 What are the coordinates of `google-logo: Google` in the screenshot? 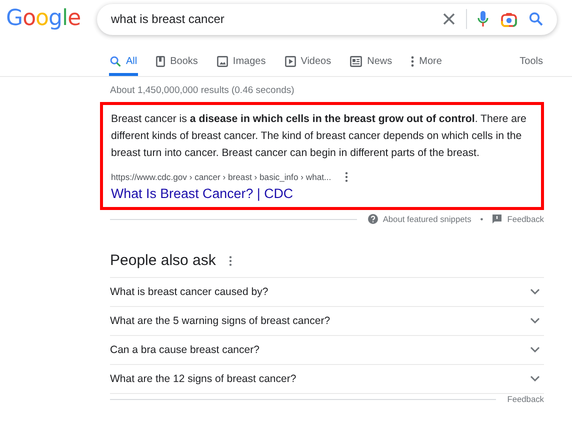 It's located at (48, 18).